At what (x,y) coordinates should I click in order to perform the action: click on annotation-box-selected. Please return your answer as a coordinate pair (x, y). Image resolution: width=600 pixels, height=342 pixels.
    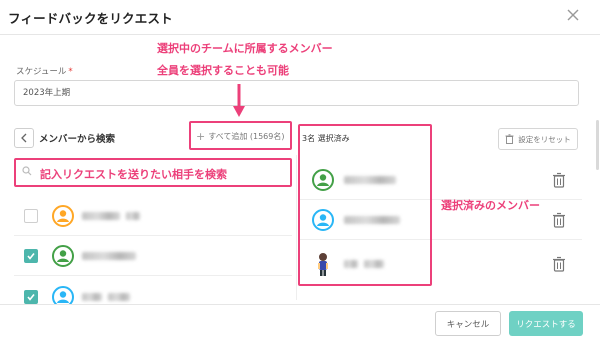
    Looking at the image, I should click on (365, 205).